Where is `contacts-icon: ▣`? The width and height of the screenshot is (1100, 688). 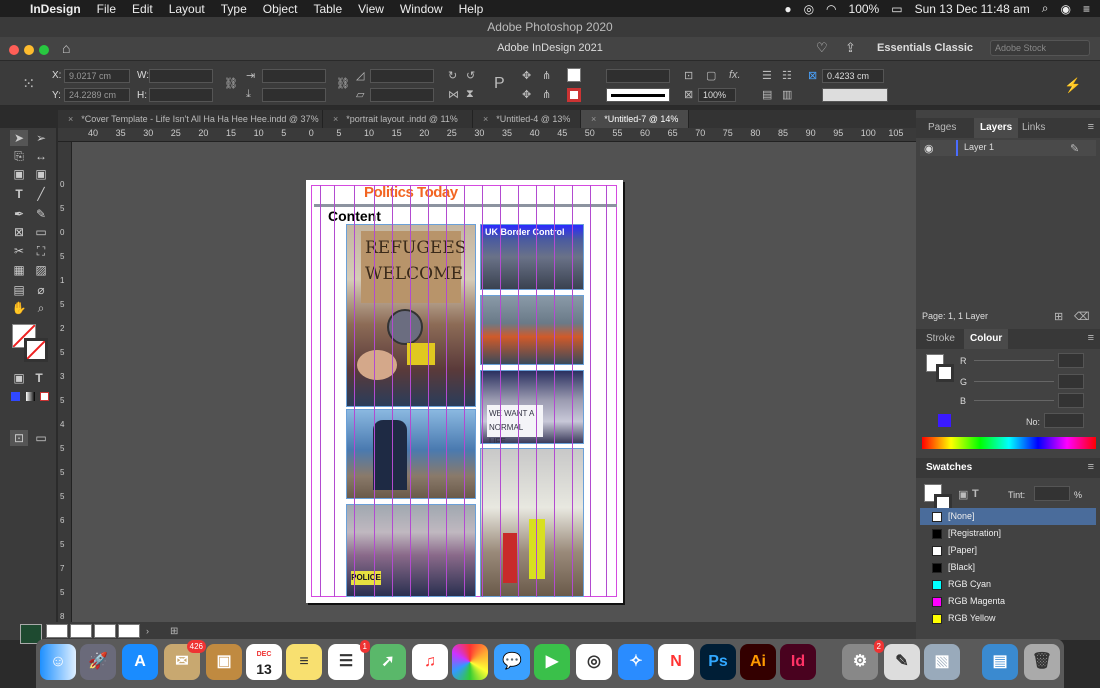
contacts-icon: ▣ is located at coordinates (224, 662).